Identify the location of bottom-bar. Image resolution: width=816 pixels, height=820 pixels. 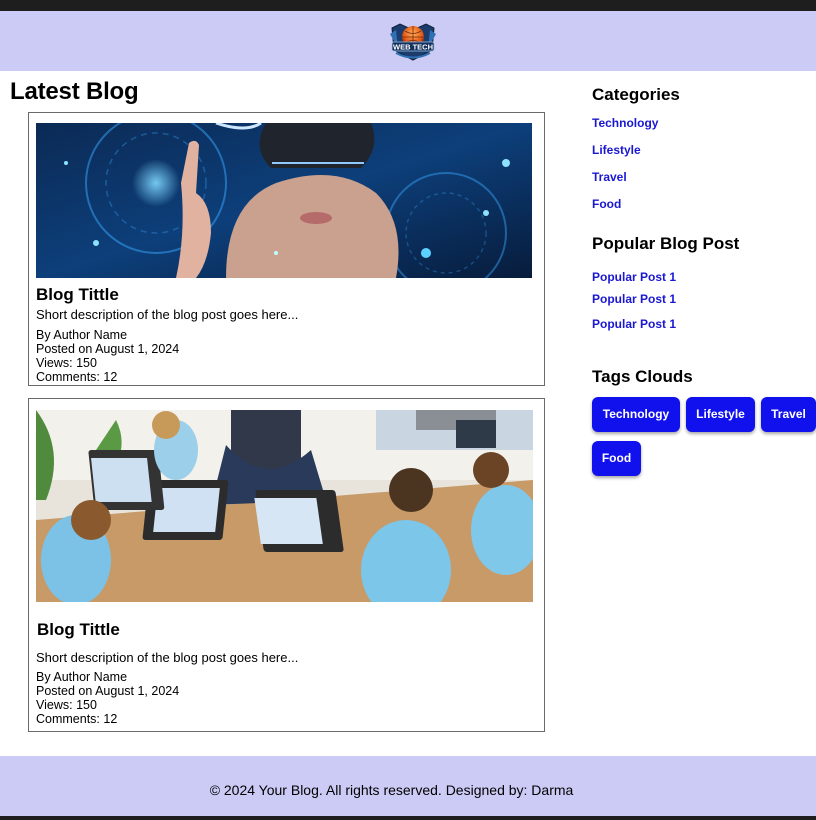
(408, 818).